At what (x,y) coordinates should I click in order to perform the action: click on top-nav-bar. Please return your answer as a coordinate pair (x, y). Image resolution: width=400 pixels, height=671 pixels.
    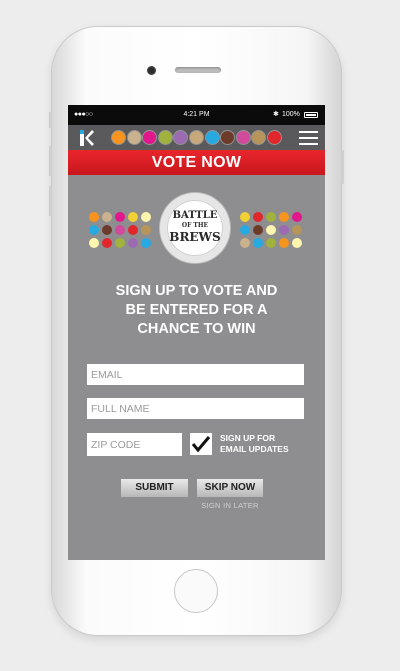
    Looking at the image, I should click on (196, 137).